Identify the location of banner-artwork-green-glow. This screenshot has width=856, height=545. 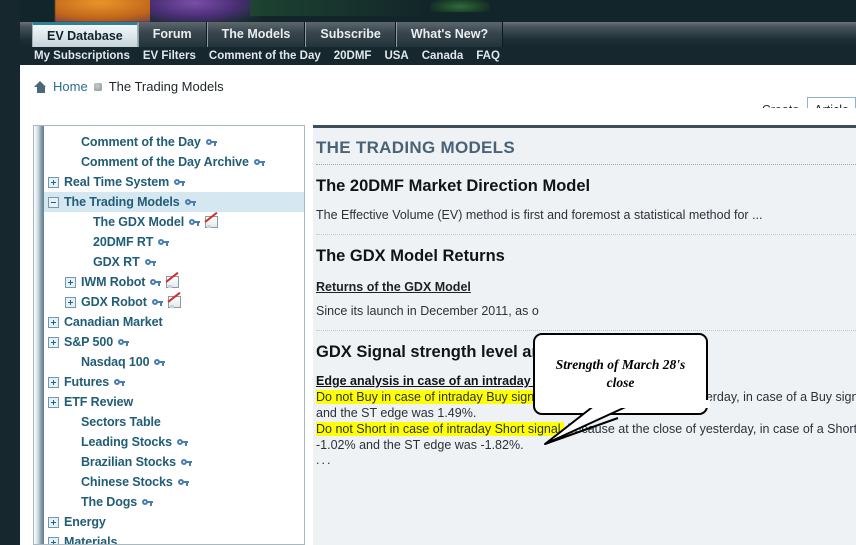
(460, 6).